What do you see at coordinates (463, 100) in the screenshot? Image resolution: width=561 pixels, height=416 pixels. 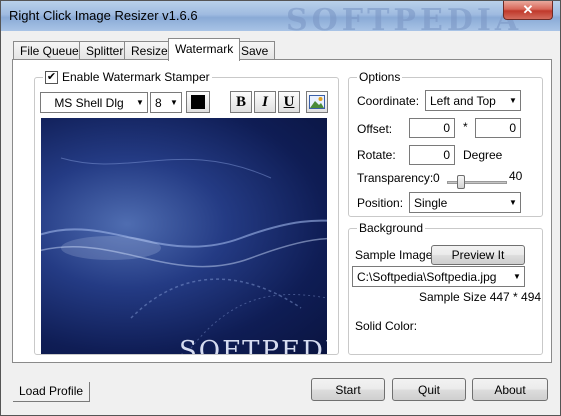 I see `coordinate-value: Left and Top` at bounding box center [463, 100].